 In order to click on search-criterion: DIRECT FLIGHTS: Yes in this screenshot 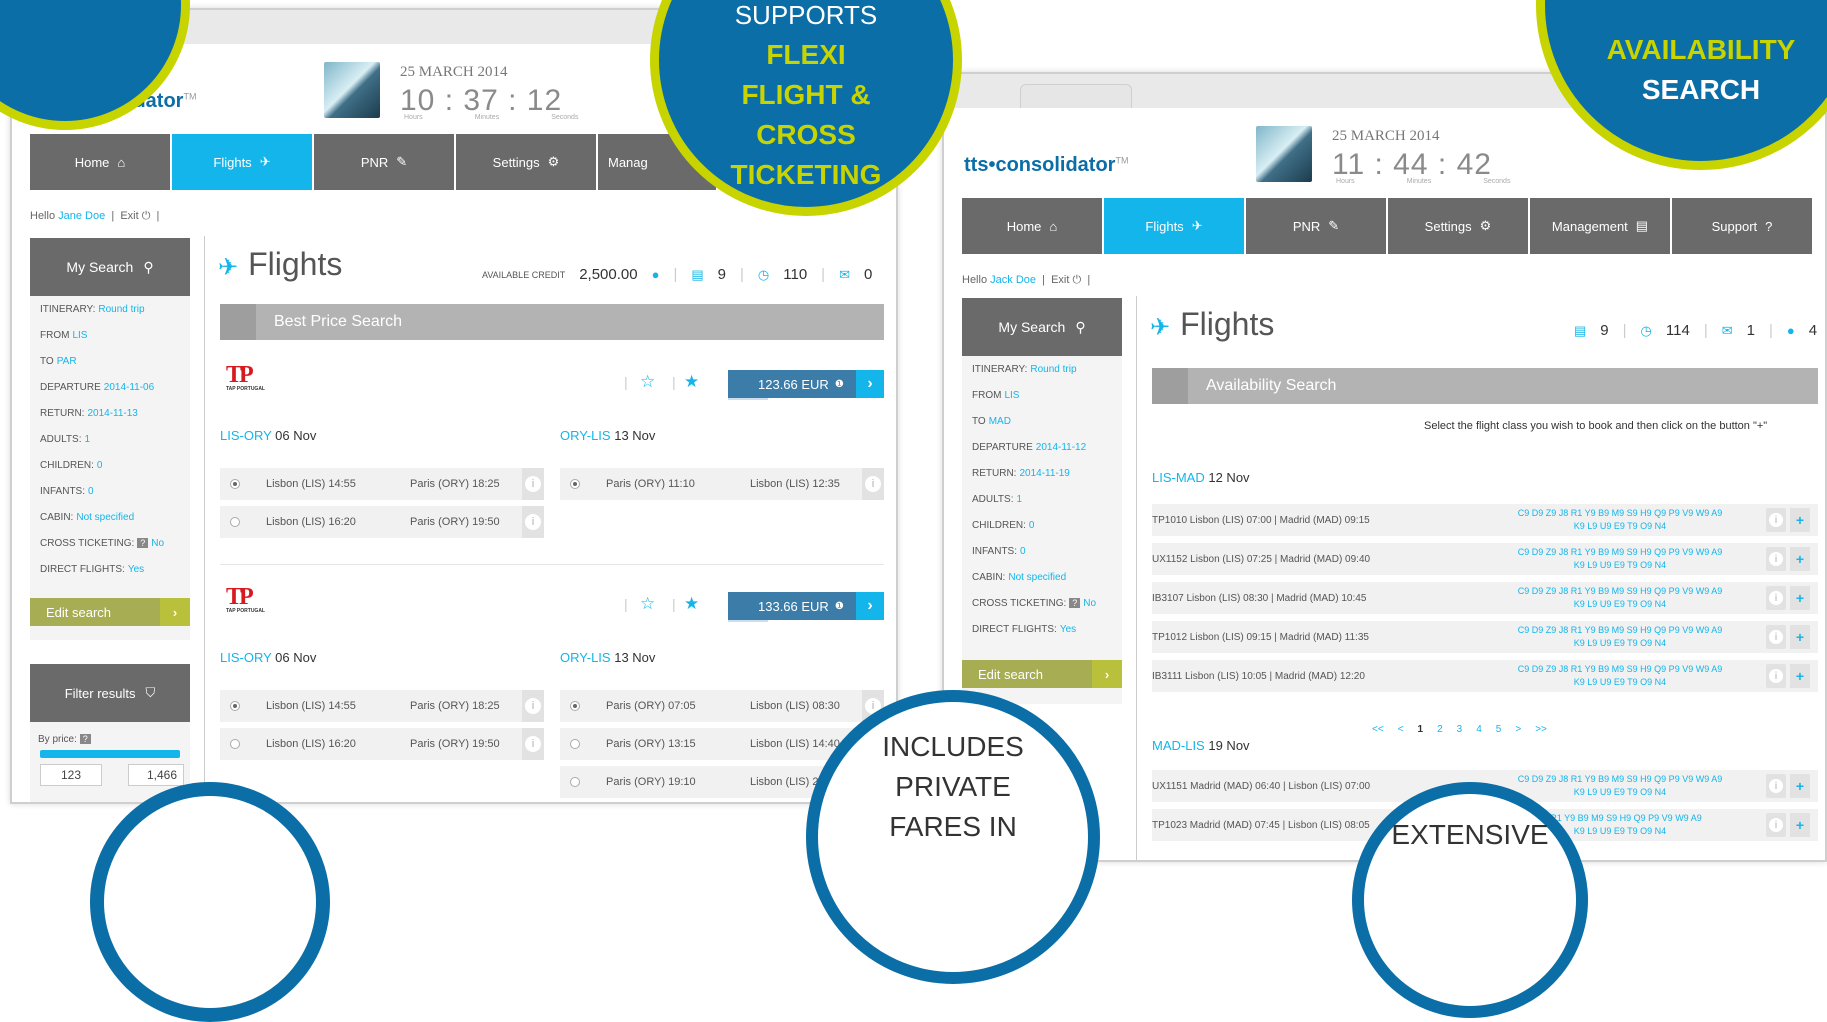, I will do `click(1042, 629)`.